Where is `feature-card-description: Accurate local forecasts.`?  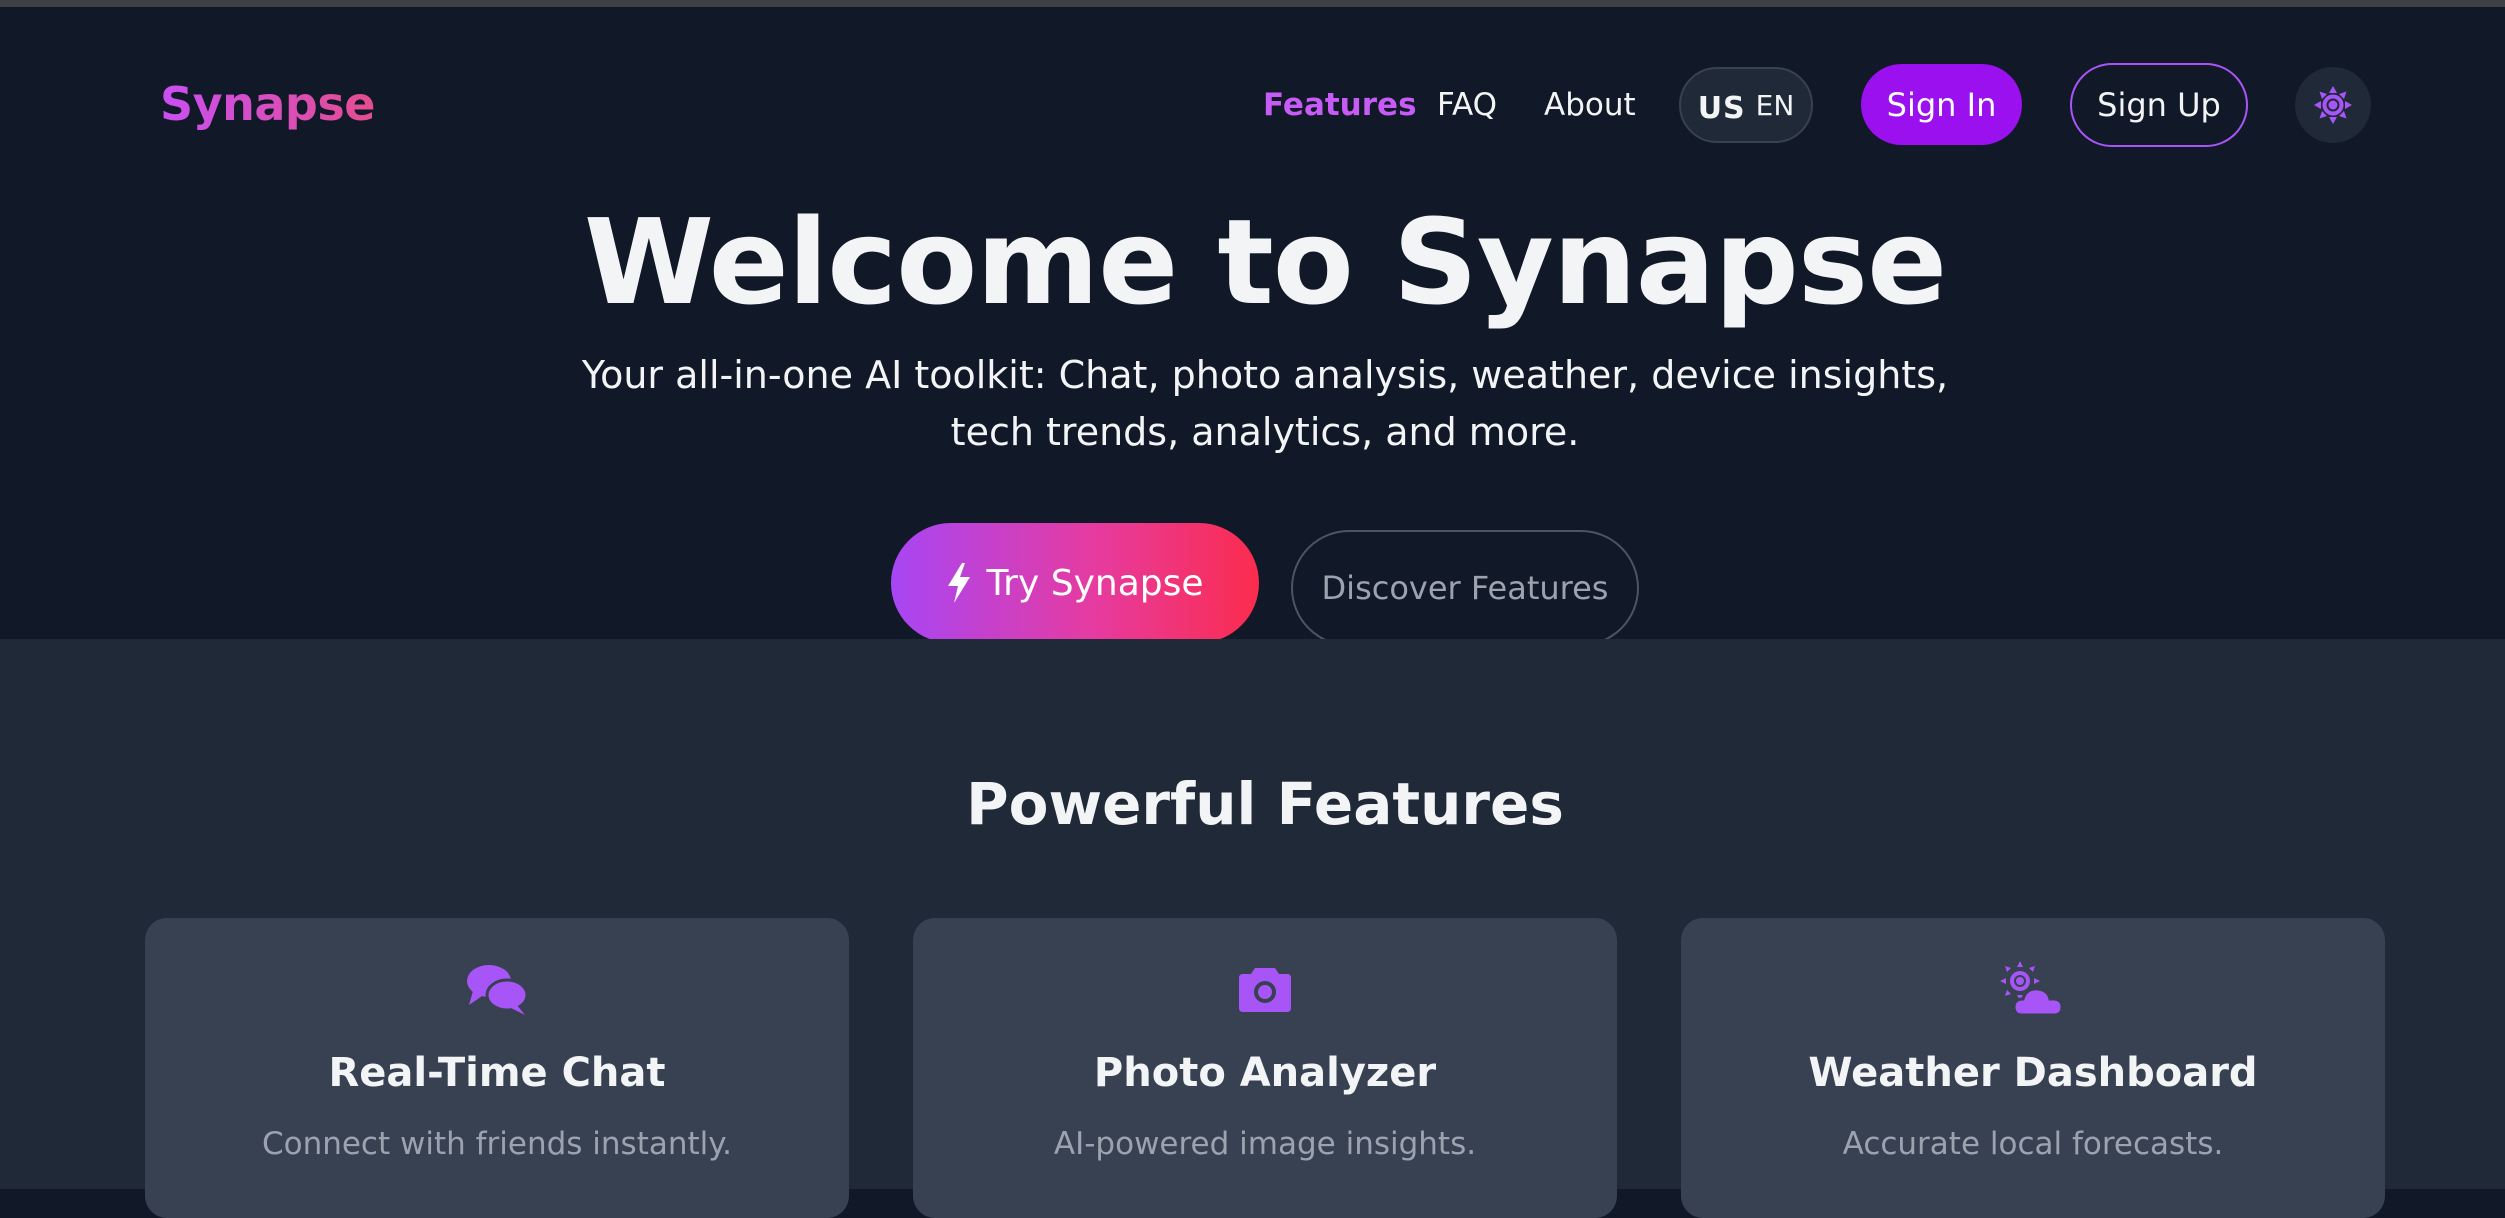
feature-card-description: Accurate local forecasts. is located at coordinates (2033, 1144).